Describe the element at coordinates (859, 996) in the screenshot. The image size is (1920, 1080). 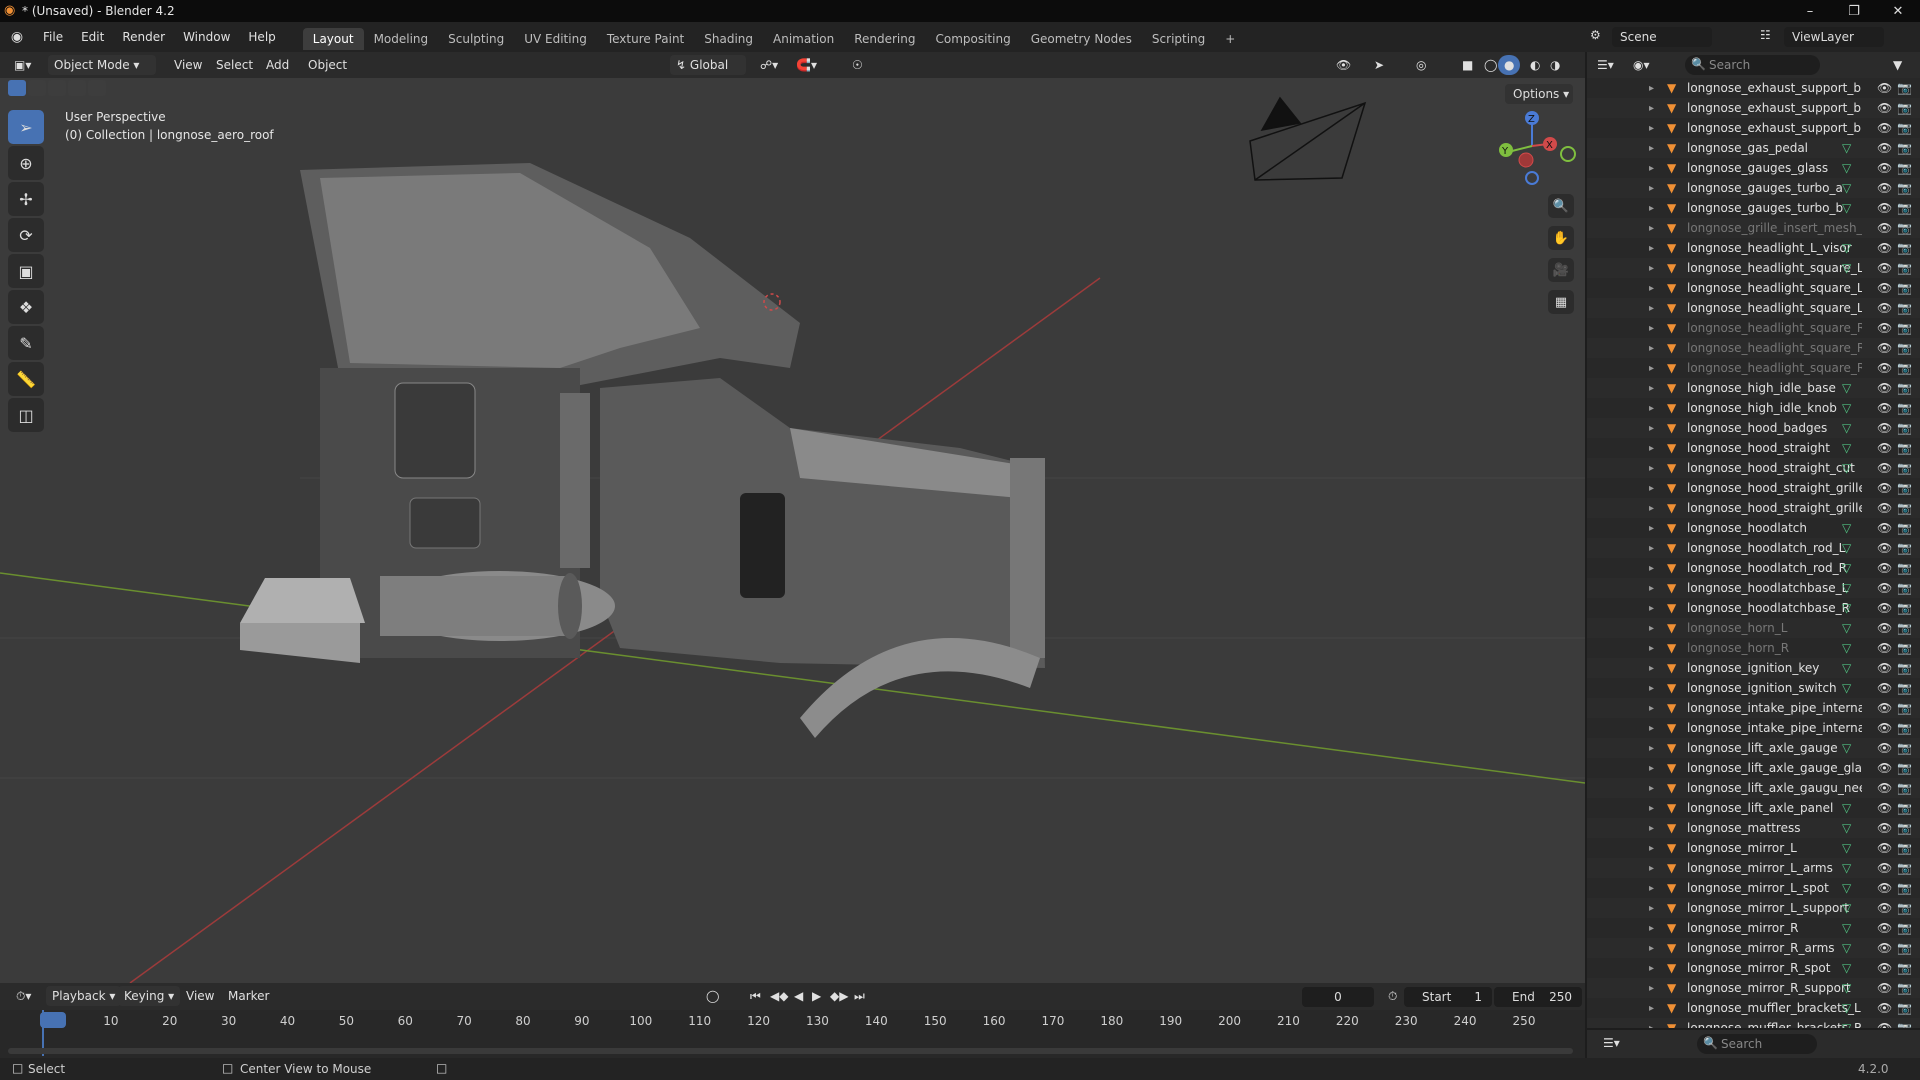
I see `jump-end-icon: ⏭` at that location.